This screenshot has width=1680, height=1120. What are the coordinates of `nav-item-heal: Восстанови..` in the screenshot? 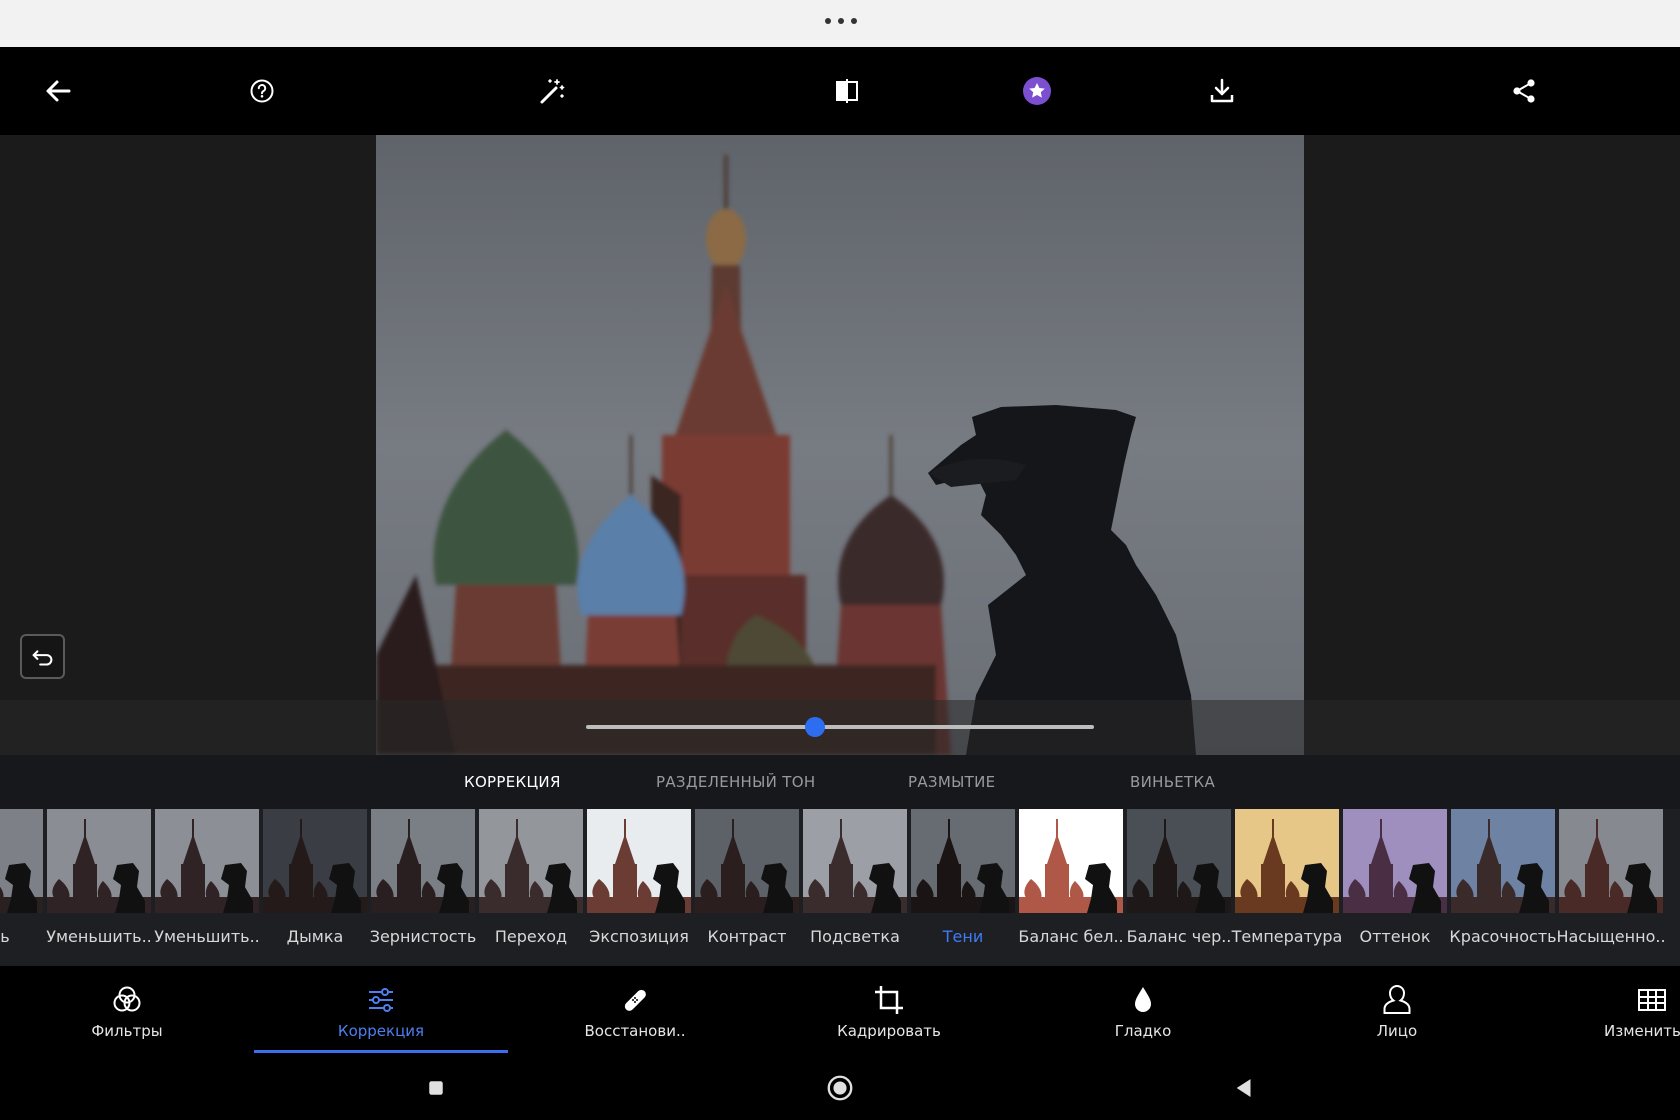 It's located at (635, 1010).